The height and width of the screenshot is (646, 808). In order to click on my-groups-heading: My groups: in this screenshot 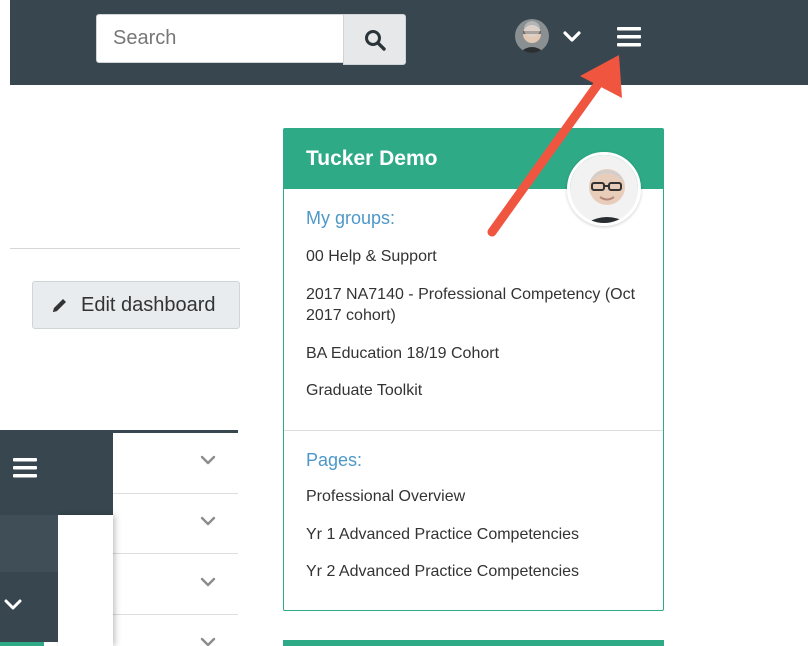, I will do `click(351, 218)`.